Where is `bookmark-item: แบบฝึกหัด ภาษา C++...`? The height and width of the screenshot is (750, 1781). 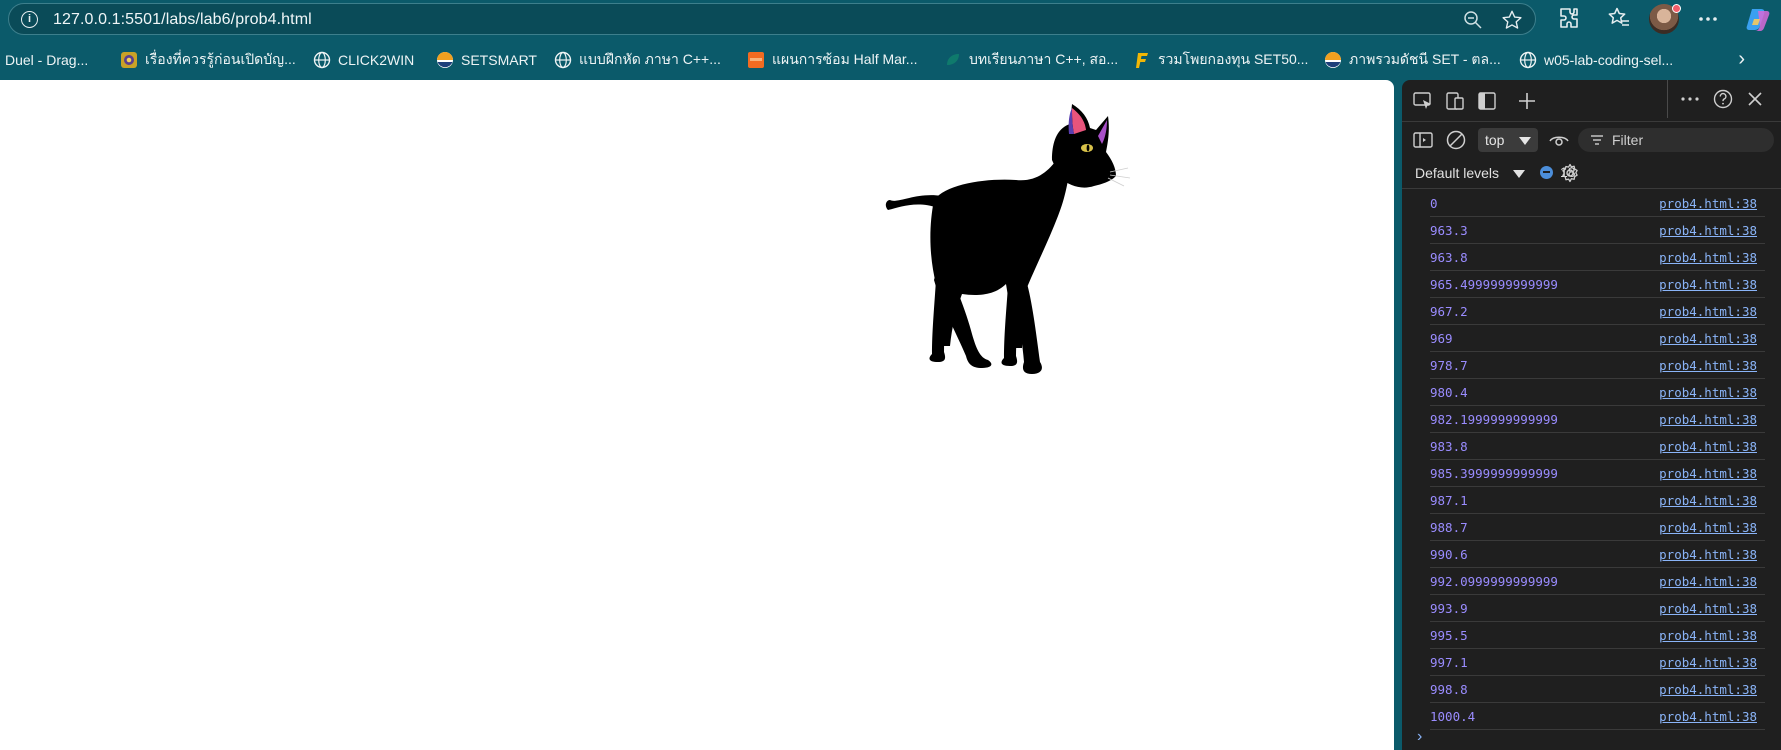 bookmark-item: แบบฝึกหัด ภาษา C++... is located at coordinates (637, 60).